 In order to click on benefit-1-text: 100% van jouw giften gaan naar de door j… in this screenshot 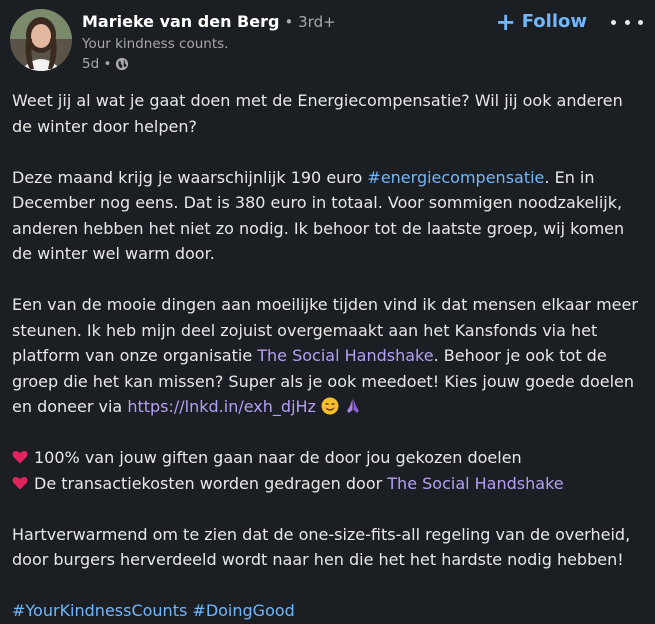, I will do `click(278, 457)`.